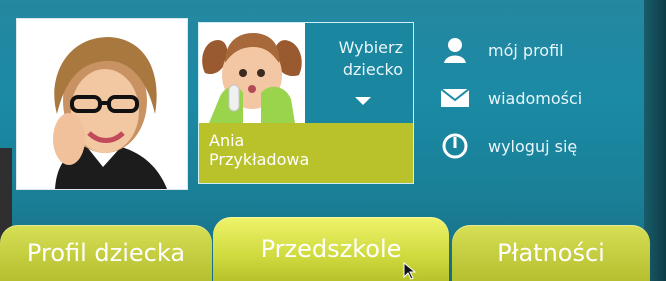 Image resolution: width=666 pixels, height=281 pixels. I want to click on child-photo, so click(252, 73).